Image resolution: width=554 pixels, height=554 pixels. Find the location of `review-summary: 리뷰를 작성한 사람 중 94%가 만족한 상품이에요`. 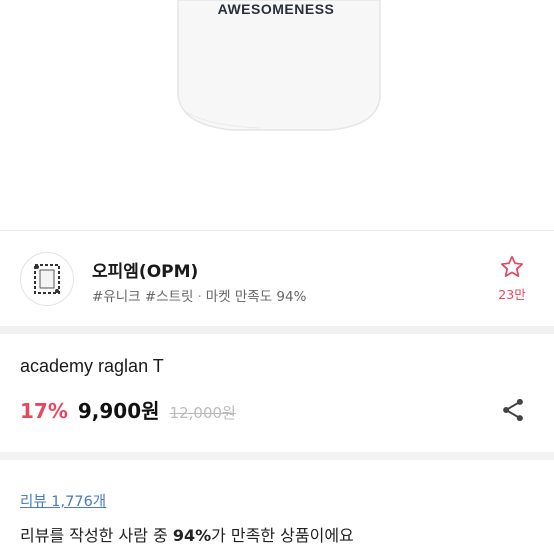

review-summary: 리뷰를 작성한 사람 중 94%가 만족한 상품이에요 is located at coordinates (187, 534).